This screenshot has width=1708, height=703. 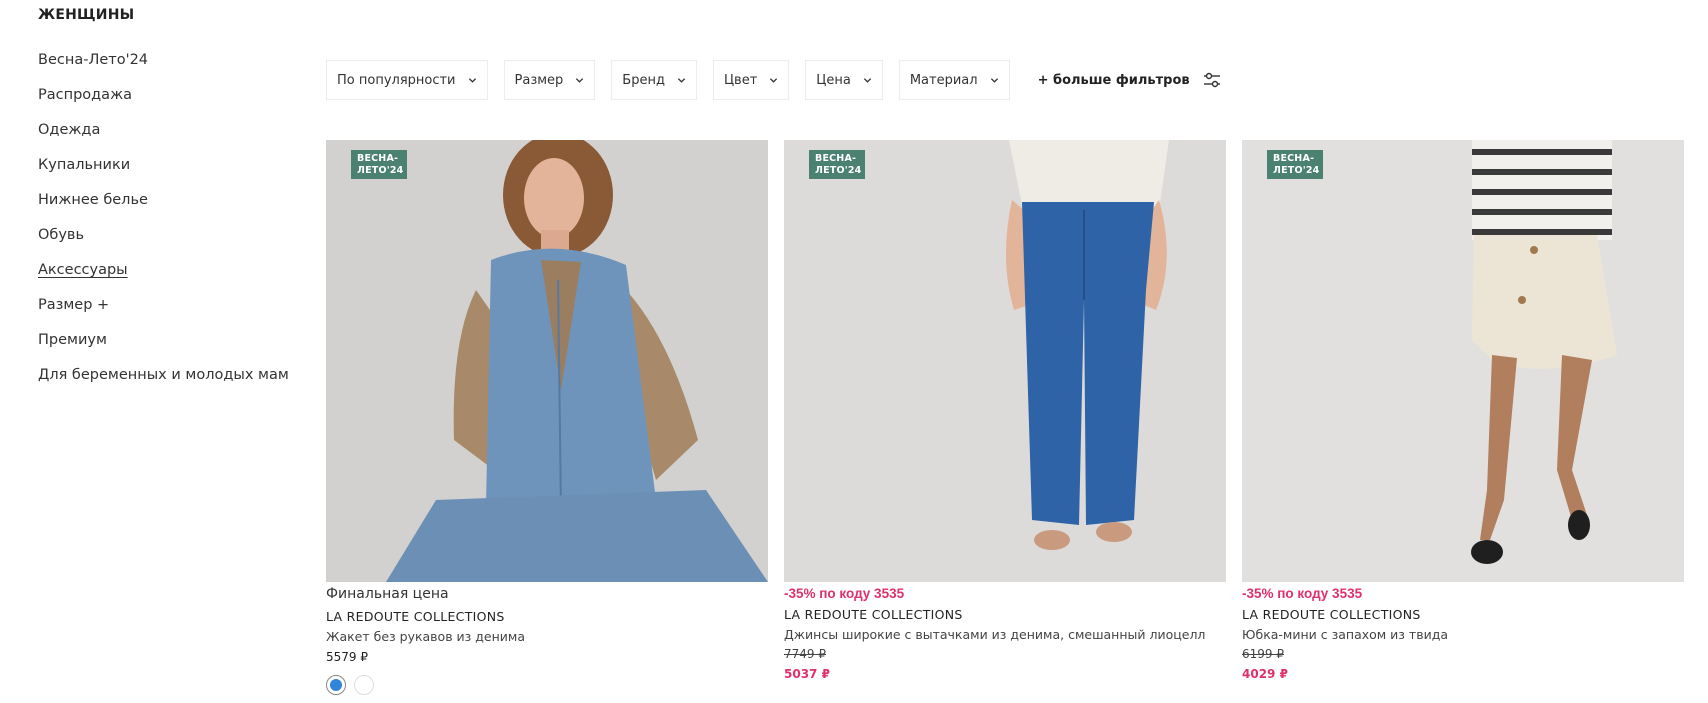 I want to click on sort-dropdown: По популярности, so click(x=407, y=80).